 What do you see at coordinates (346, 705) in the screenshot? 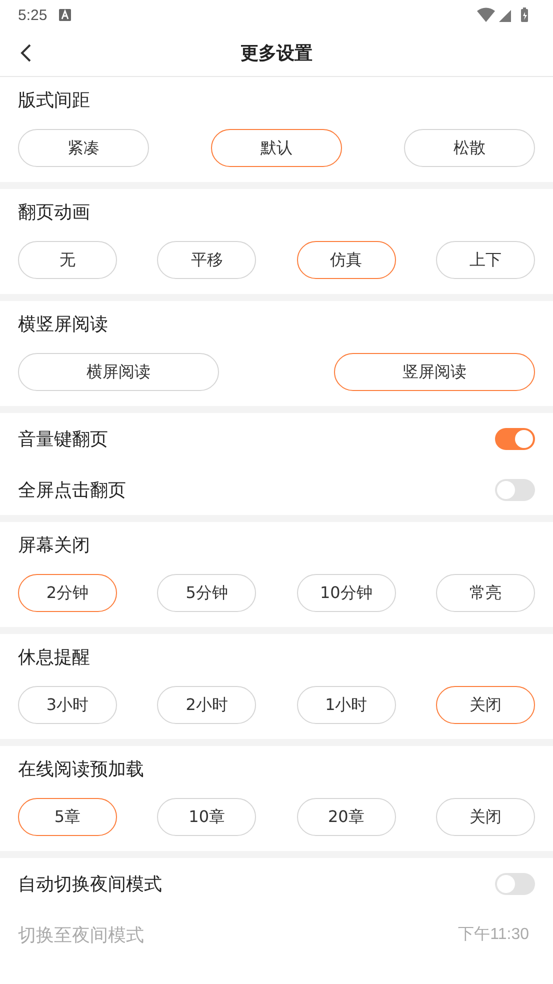
I see `option-button: 1小时` at bounding box center [346, 705].